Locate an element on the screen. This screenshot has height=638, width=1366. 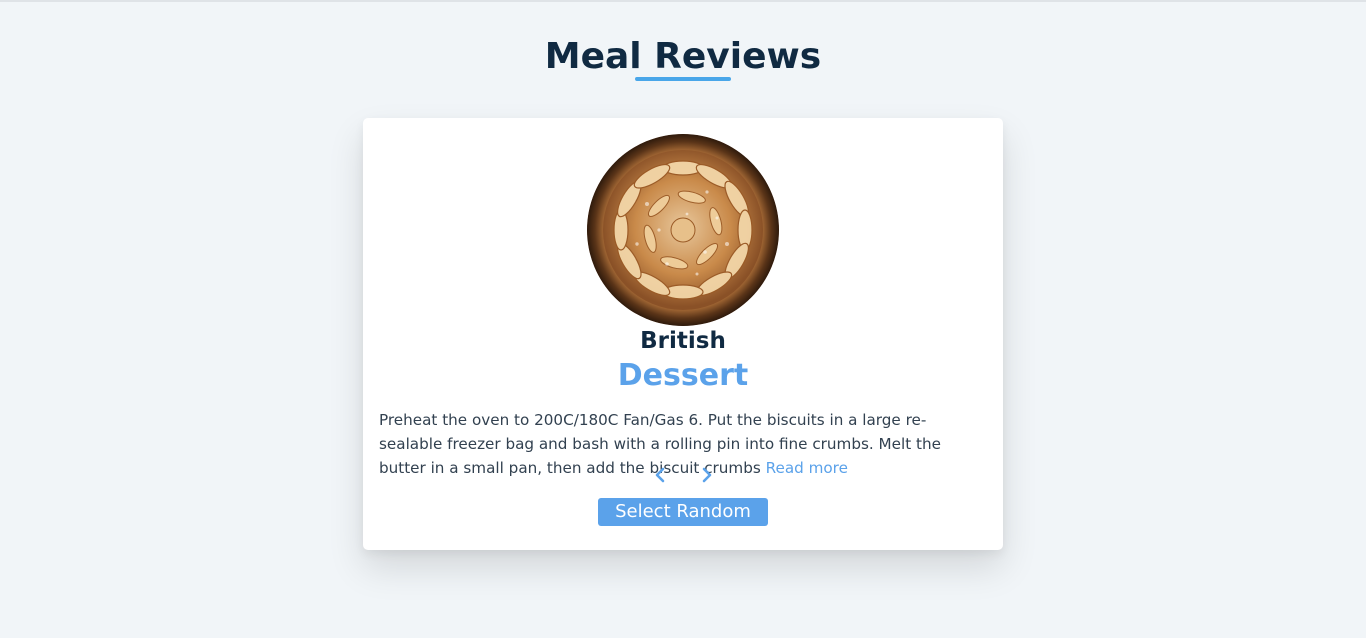
meal-category: Dessert is located at coordinates (683, 375).